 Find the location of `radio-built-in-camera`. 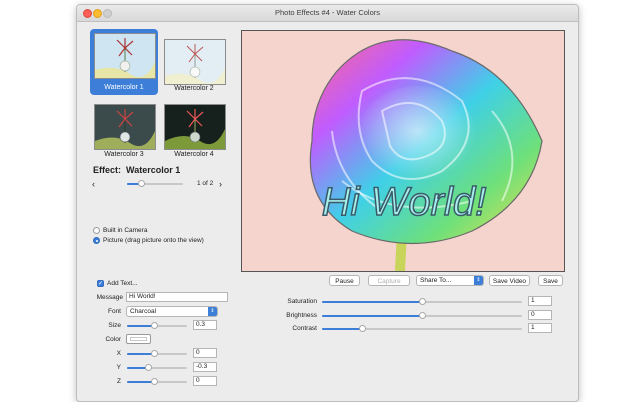

radio-built-in-camera is located at coordinates (96, 230).